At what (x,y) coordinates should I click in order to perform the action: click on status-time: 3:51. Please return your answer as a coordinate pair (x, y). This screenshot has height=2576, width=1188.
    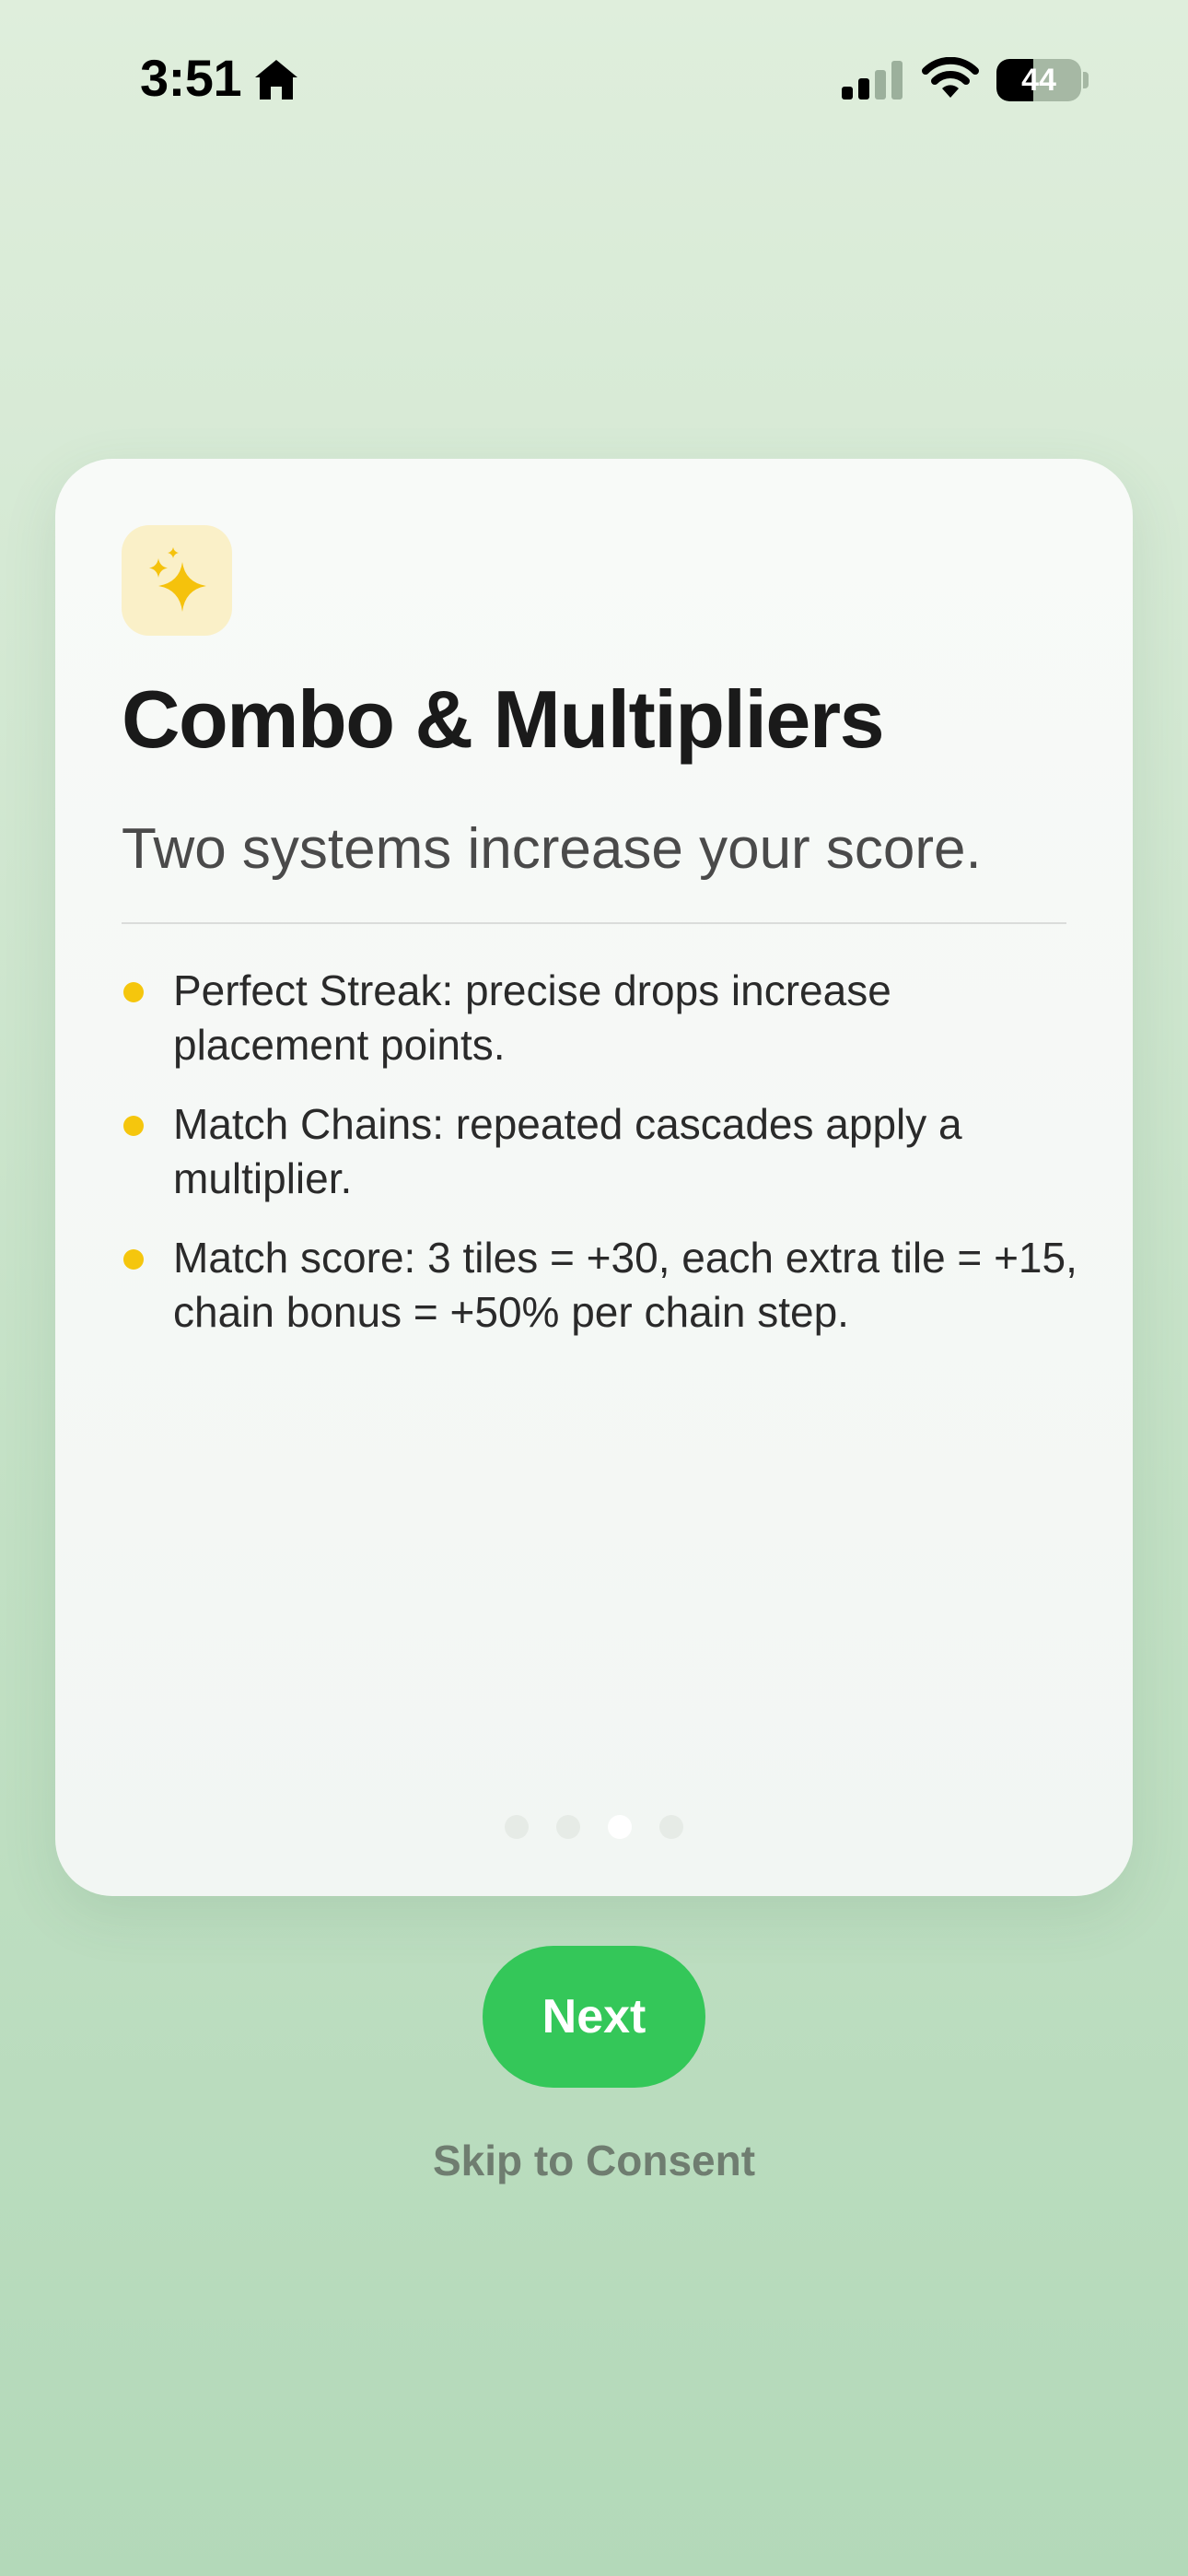
    Looking at the image, I should click on (191, 78).